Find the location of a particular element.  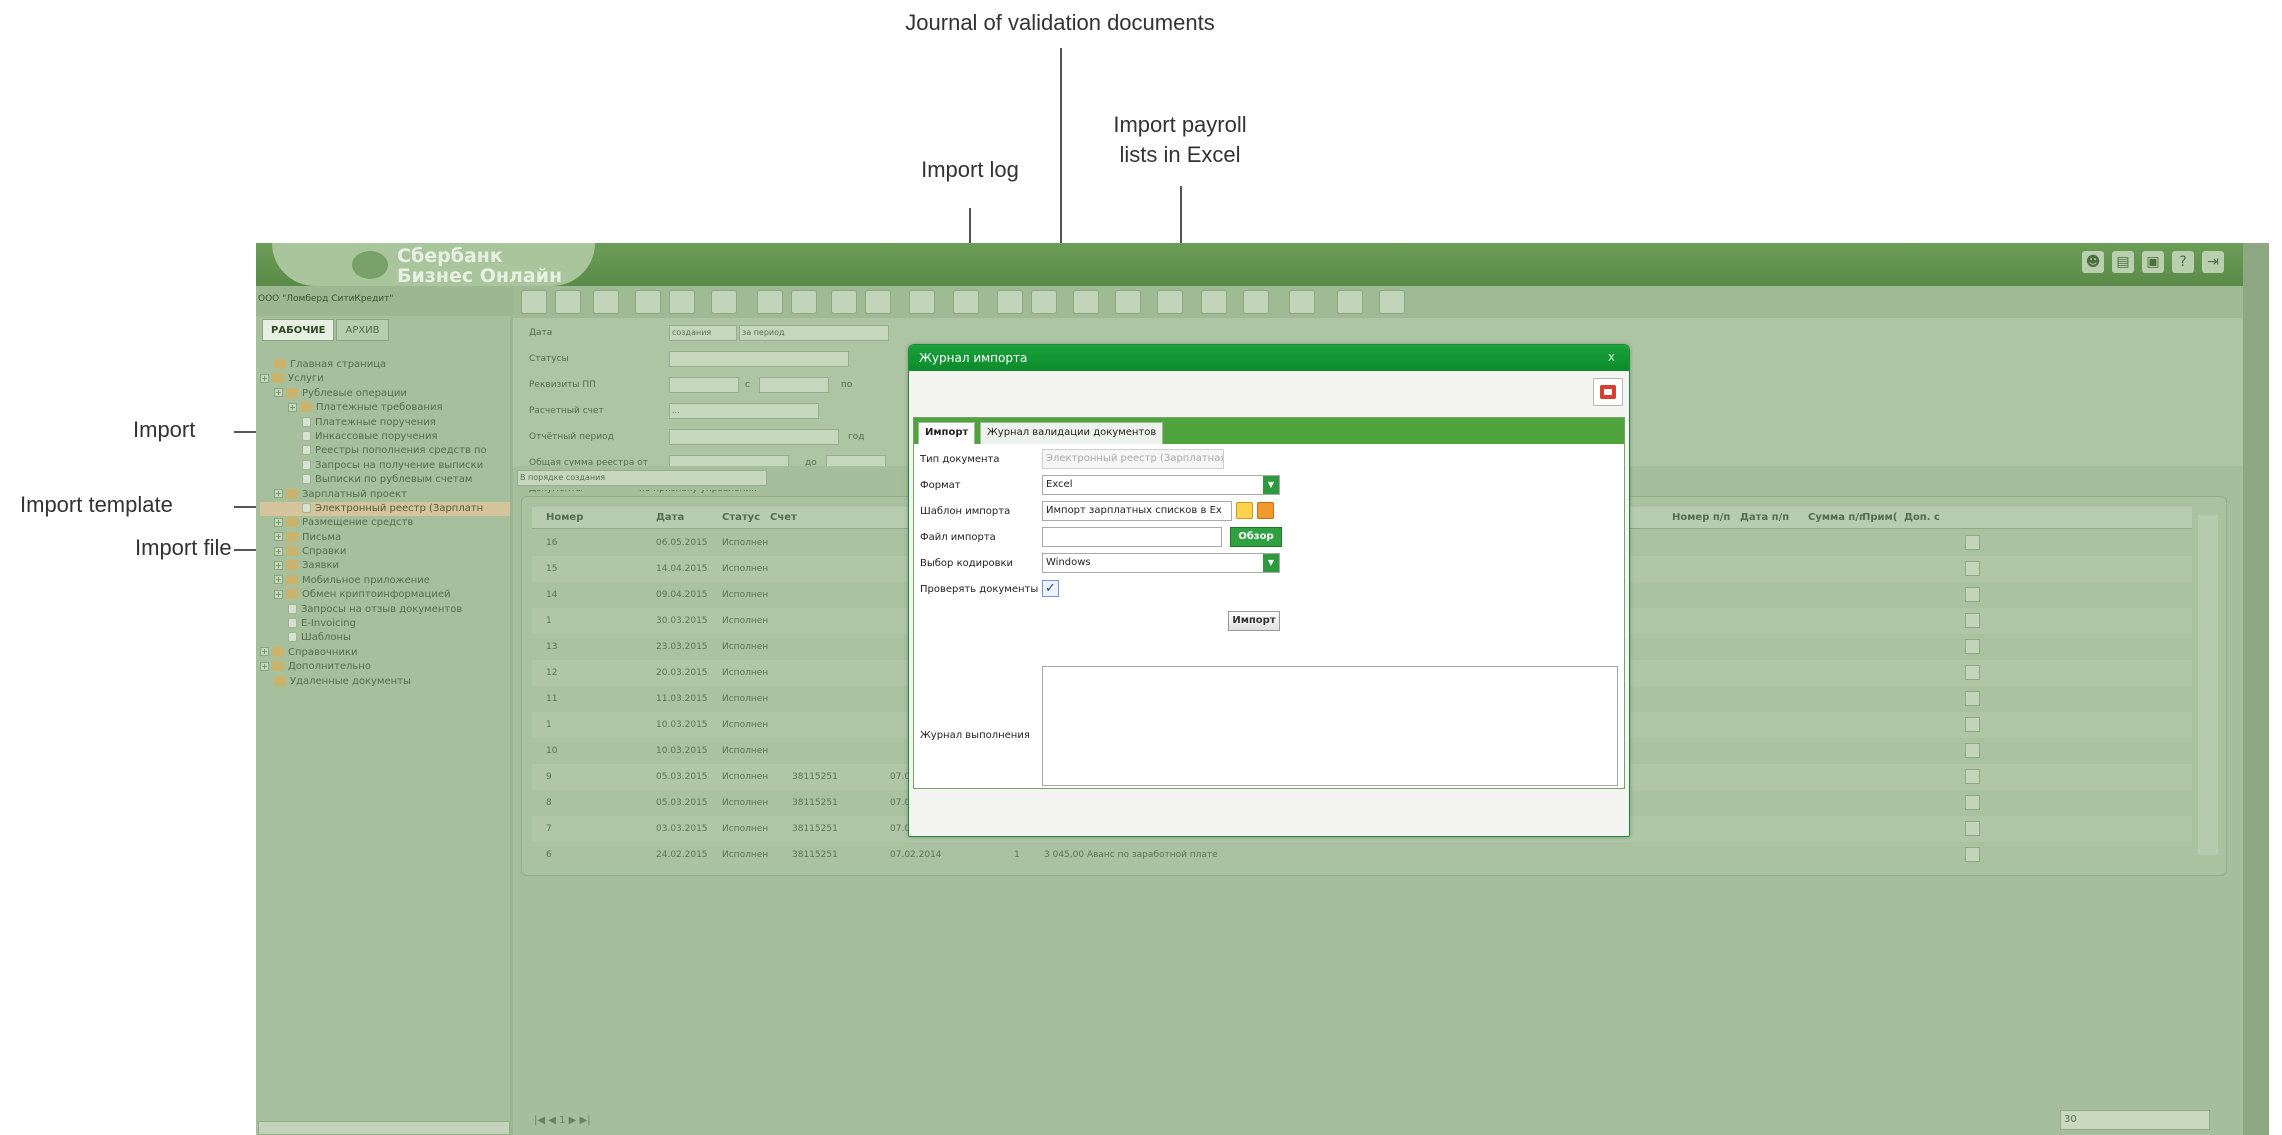

sidebar-item: + Обмен криптоинформацией is located at coordinates (385, 595).